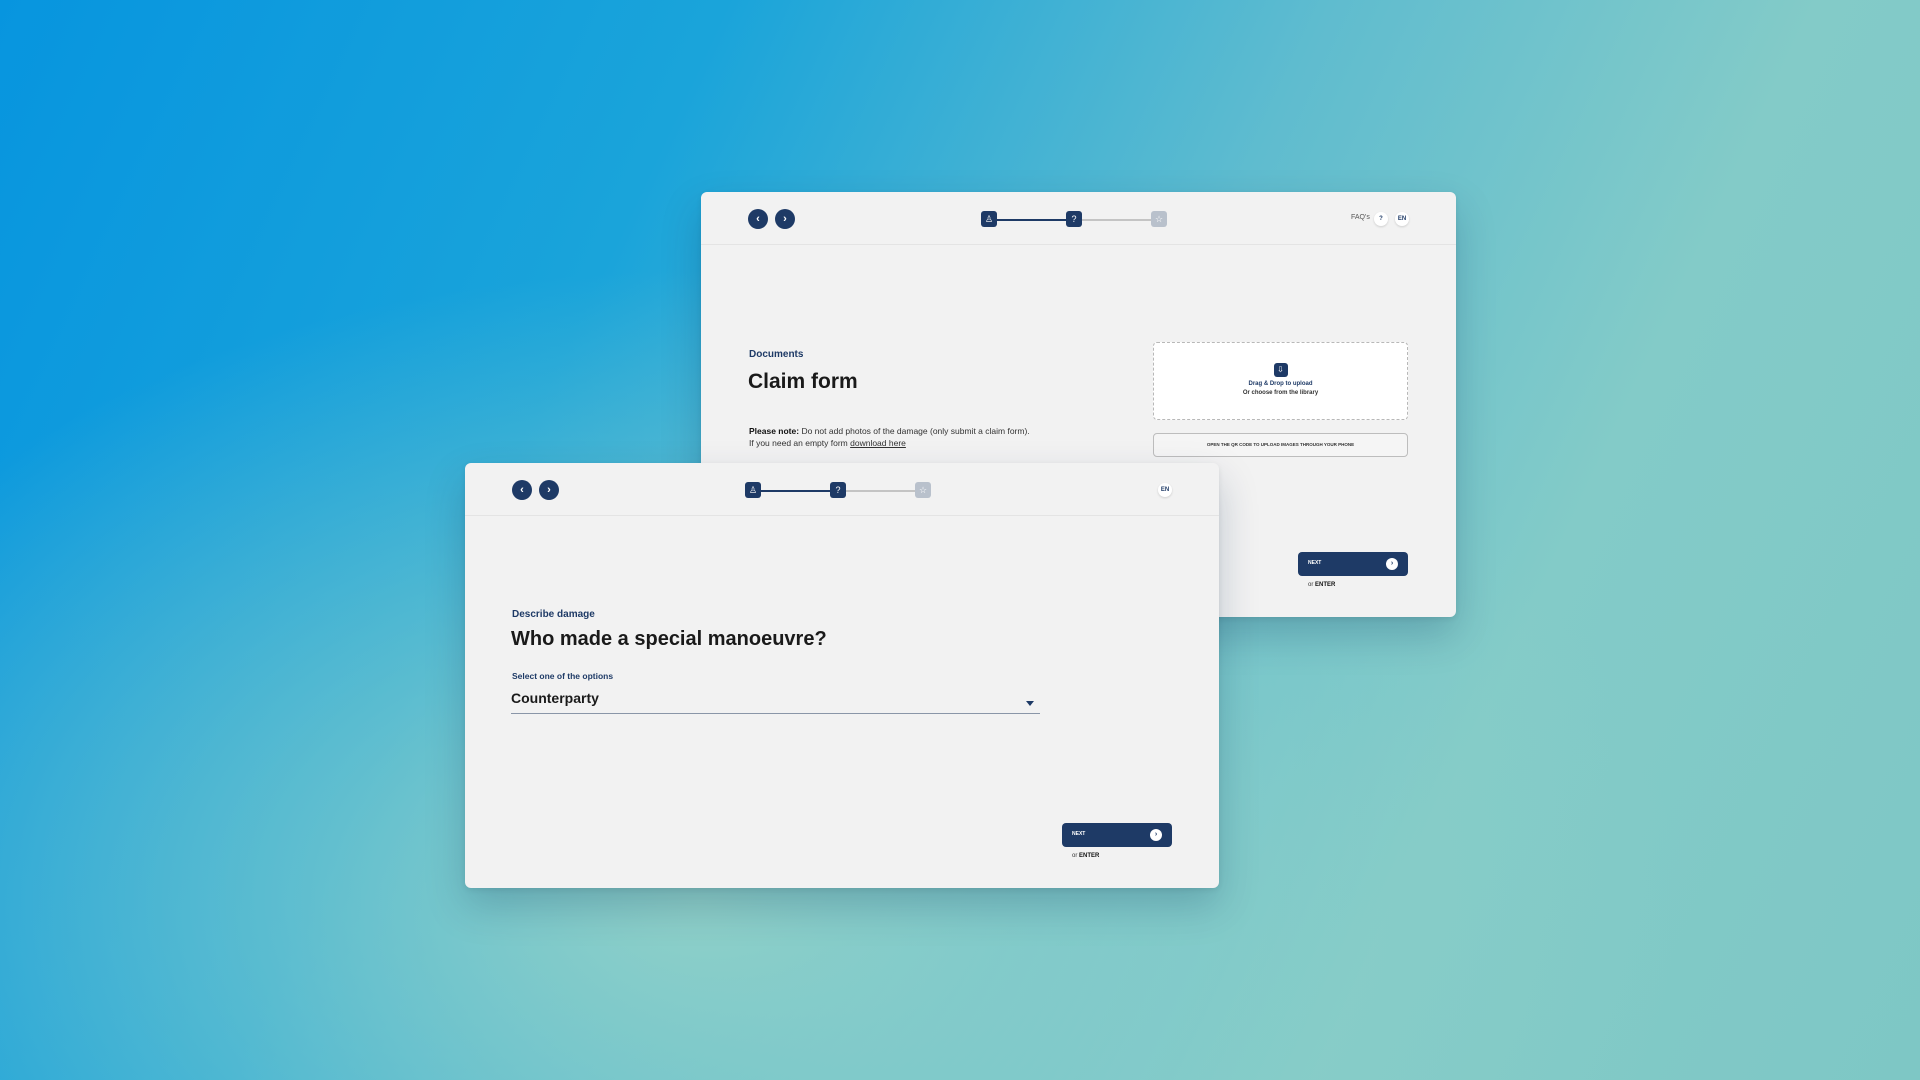  What do you see at coordinates (798, 443) in the screenshot?
I see `note-line2: If you need an empty form` at bounding box center [798, 443].